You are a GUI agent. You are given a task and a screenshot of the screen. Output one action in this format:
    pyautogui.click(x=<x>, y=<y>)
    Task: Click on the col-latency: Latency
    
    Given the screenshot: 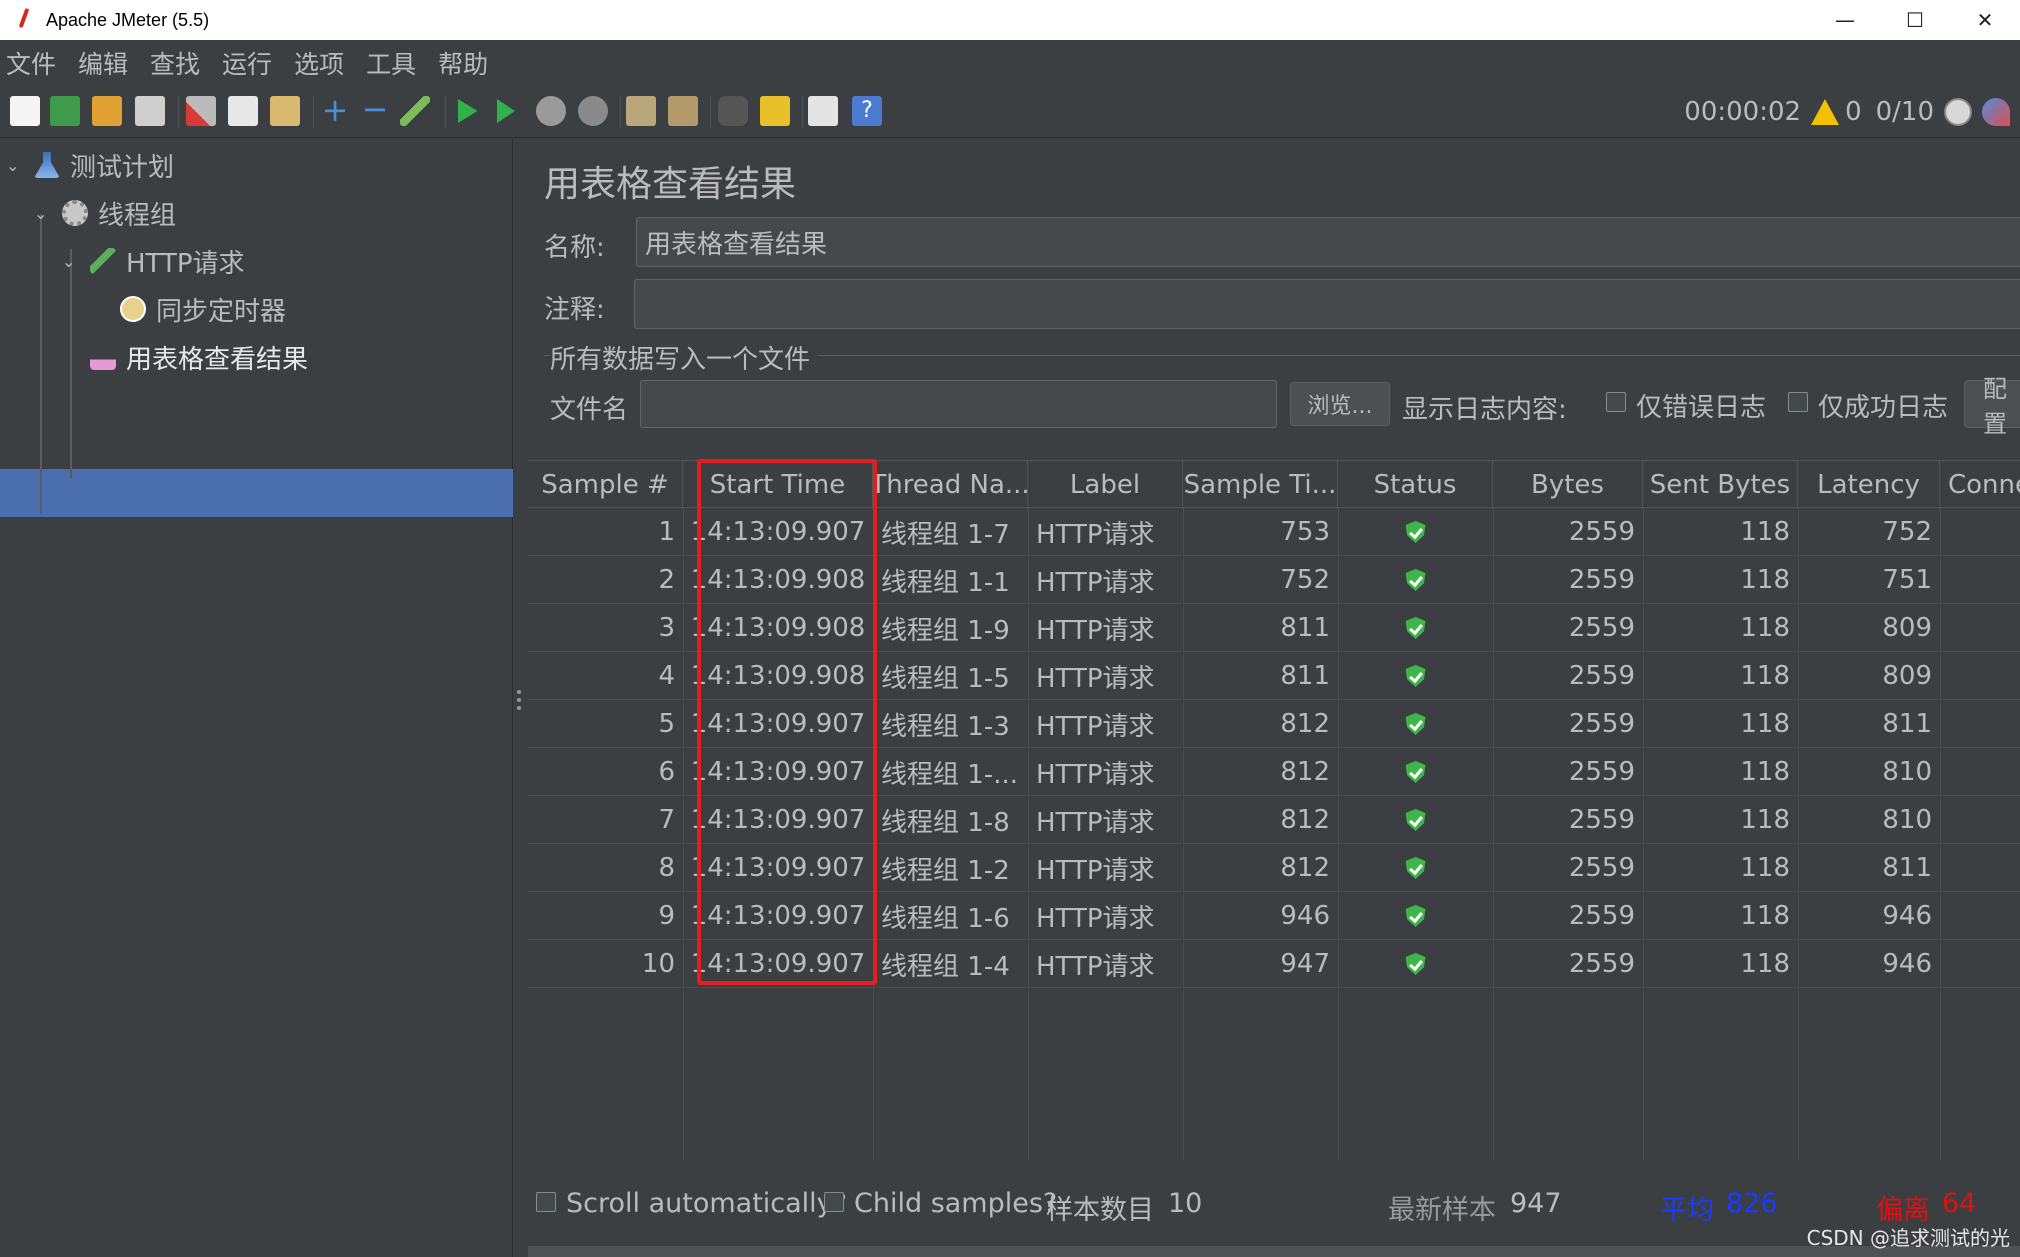 What is the action you would take?
    pyautogui.click(x=1869, y=485)
    